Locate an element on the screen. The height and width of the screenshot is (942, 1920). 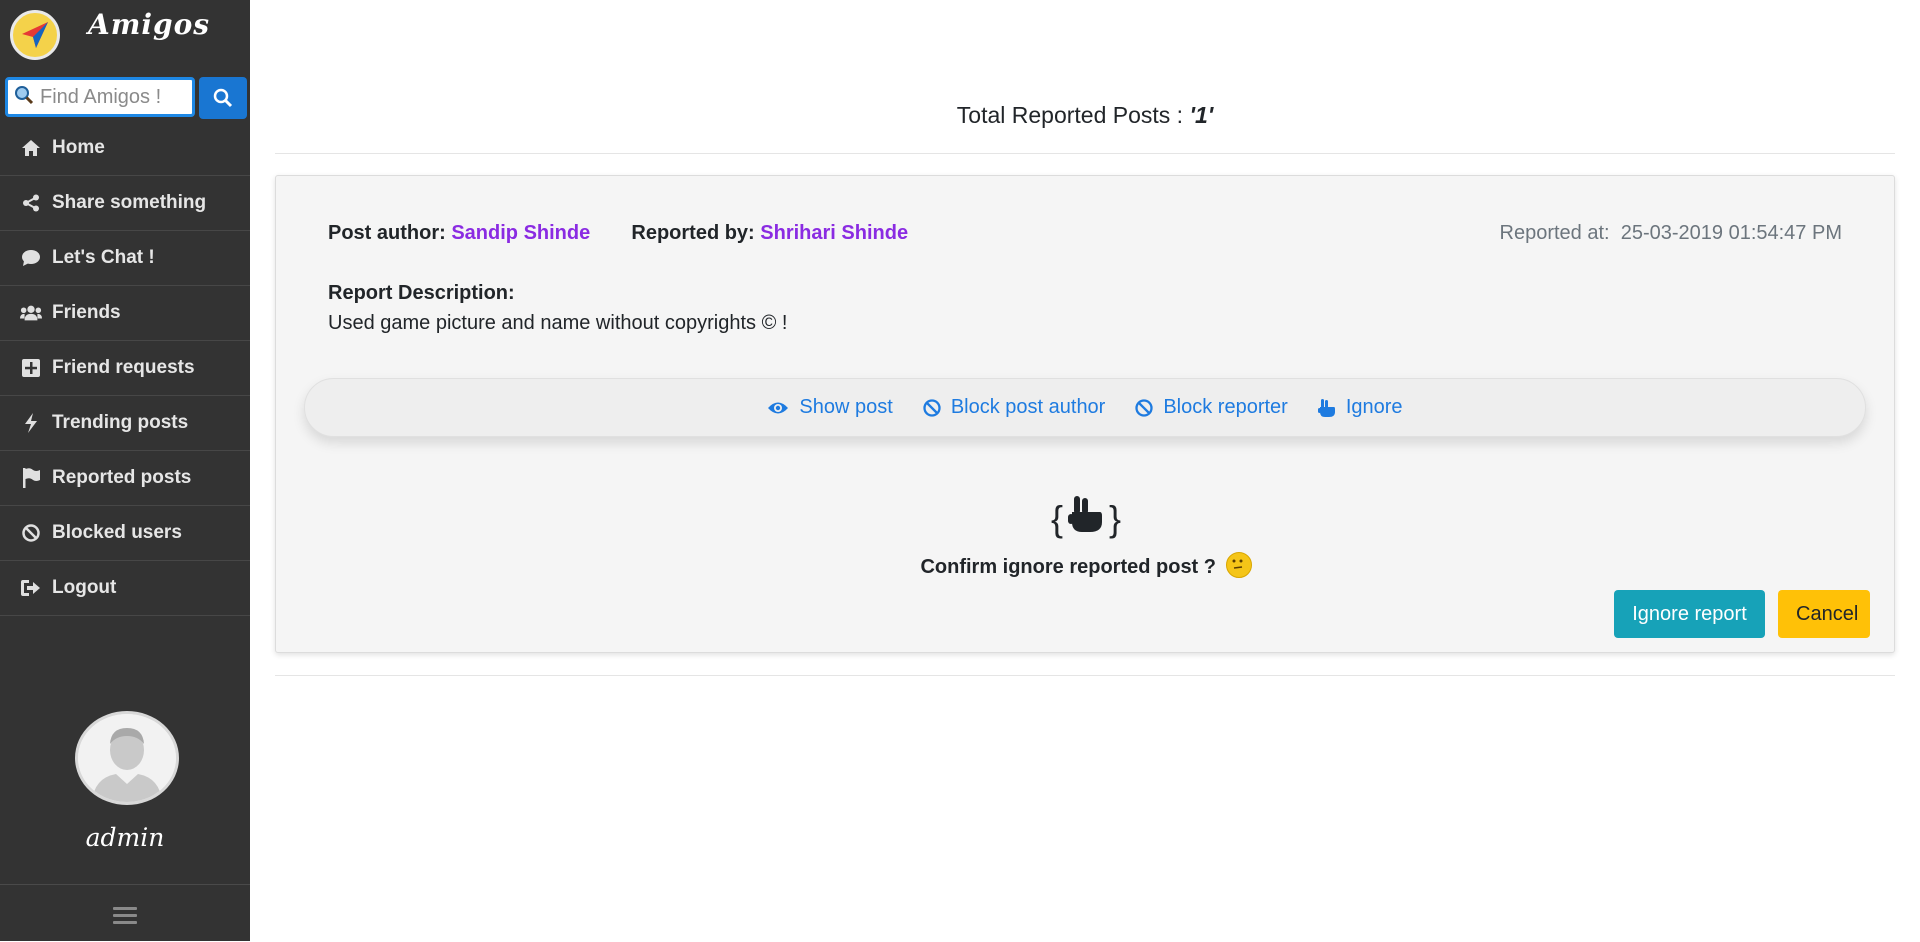
home-icon is located at coordinates (31, 148).